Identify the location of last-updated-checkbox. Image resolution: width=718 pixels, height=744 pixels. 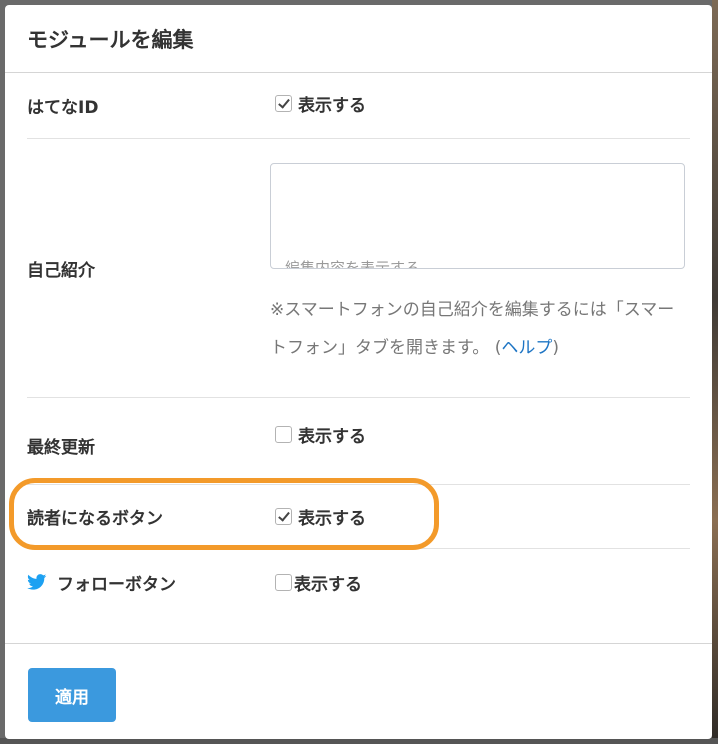
(283, 434).